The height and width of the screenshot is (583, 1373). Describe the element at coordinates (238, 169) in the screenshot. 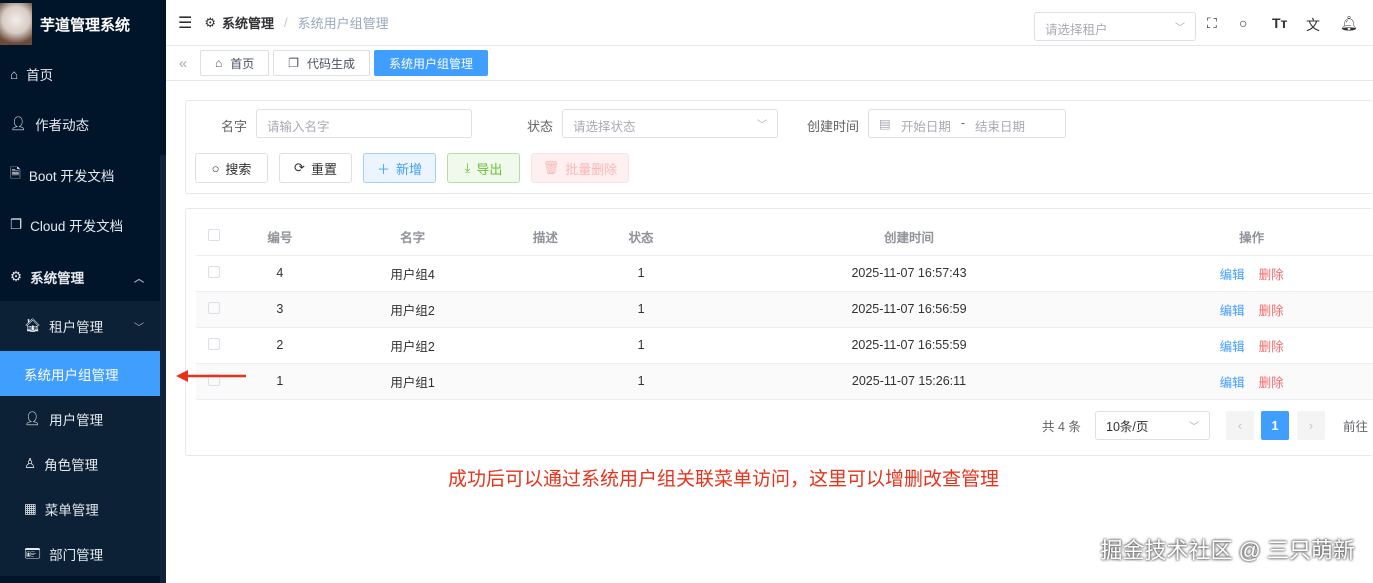

I see `label: 搜索` at that location.